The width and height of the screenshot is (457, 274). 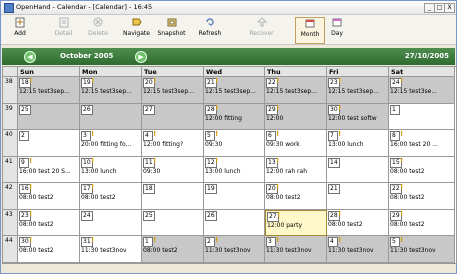 What do you see at coordinates (149, 189) in the screenshot?
I see `day-number: 18` at bounding box center [149, 189].